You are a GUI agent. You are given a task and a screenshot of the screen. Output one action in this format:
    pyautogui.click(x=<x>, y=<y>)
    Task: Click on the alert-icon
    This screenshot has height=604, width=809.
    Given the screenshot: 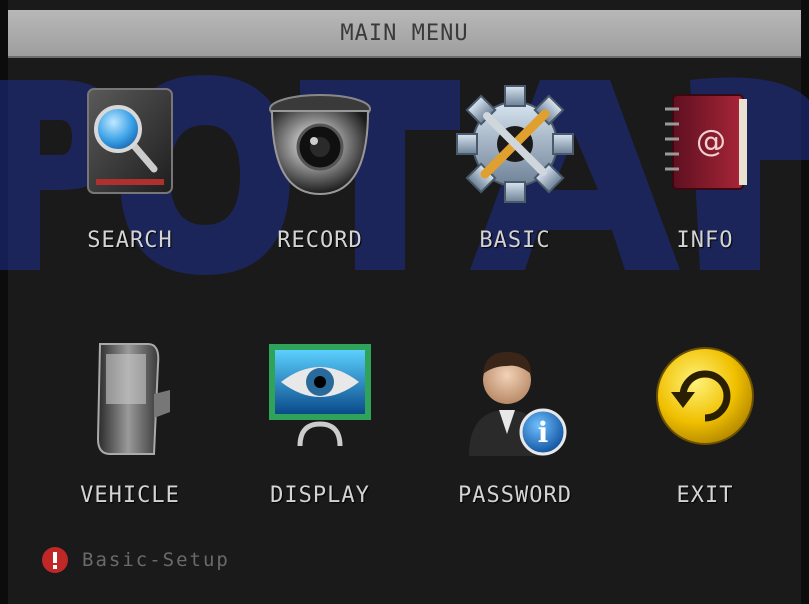 What is the action you would take?
    pyautogui.click(x=55, y=560)
    